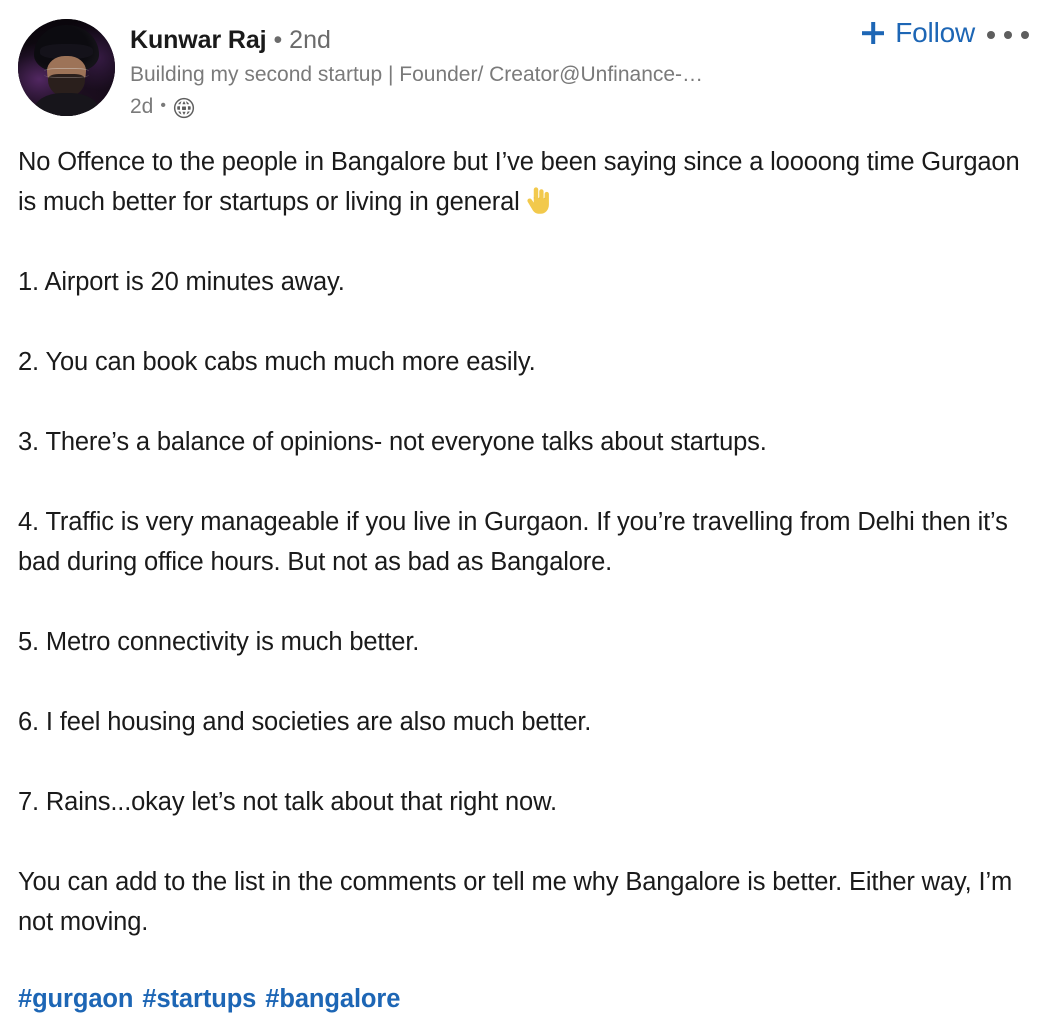  I want to click on post-paragraph: 1. Airport is 20 minutes away., so click(181, 282).